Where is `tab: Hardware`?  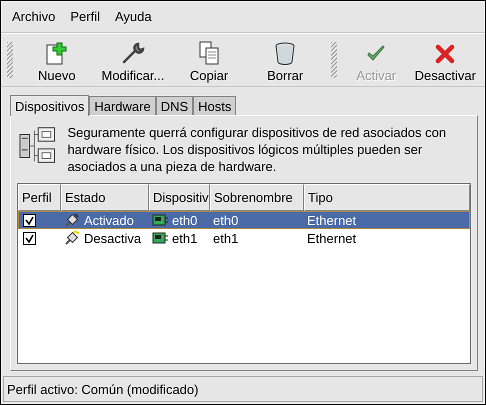
tab: Hardware is located at coordinates (122, 105).